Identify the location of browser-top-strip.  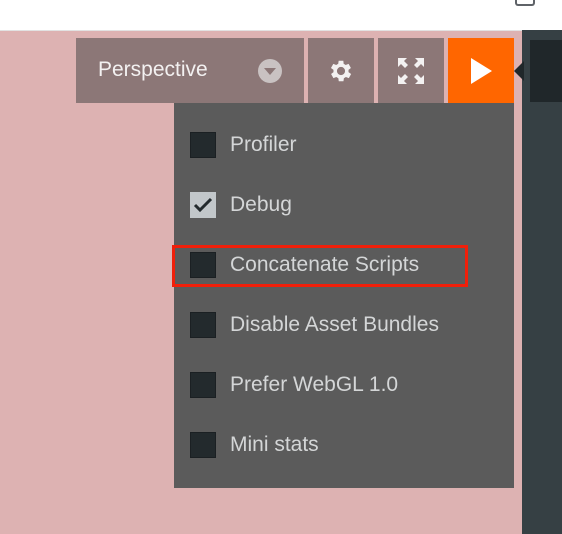
(281, 15).